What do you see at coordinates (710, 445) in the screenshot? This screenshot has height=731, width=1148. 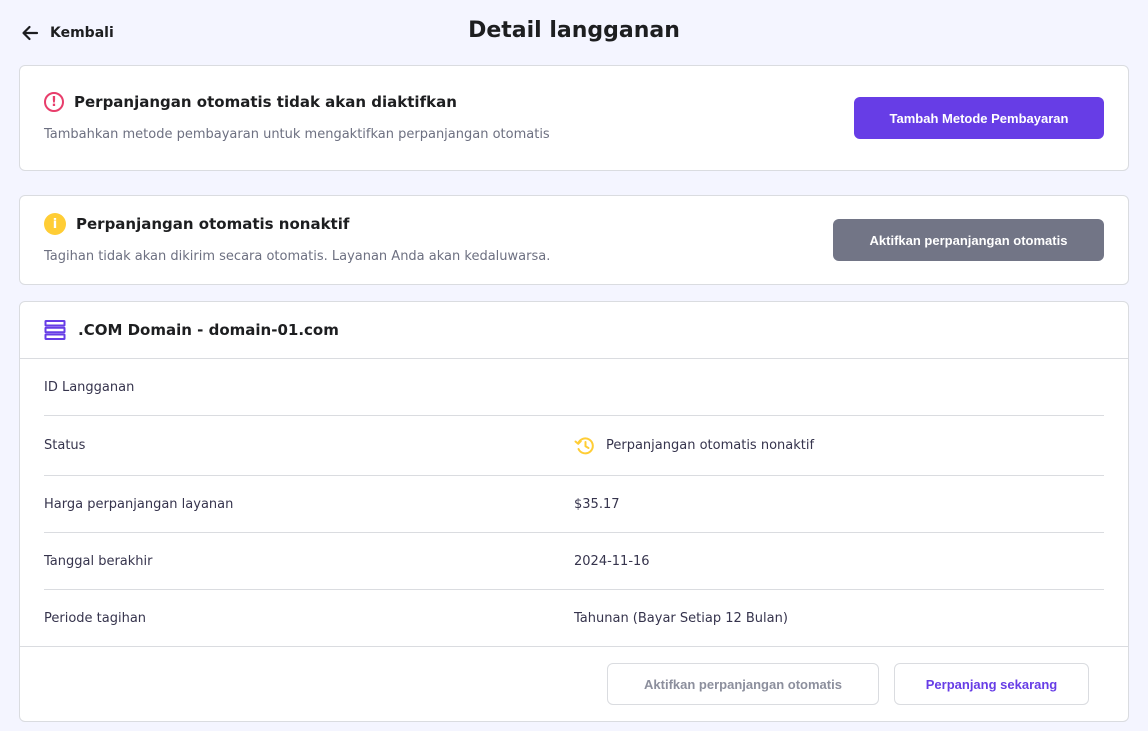 I see `status-text: Perpanjangan otomatis nonaktif` at bounding box center [710, 445].